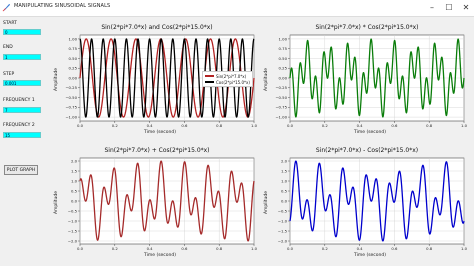 This screenshot has height=266, width=474. What do you see at coordinates (62, 6) in the screenshot?
I see `window-title: MANIPULATING SINUSOIDAL SIGNALS` at bounding box center [62, 6].